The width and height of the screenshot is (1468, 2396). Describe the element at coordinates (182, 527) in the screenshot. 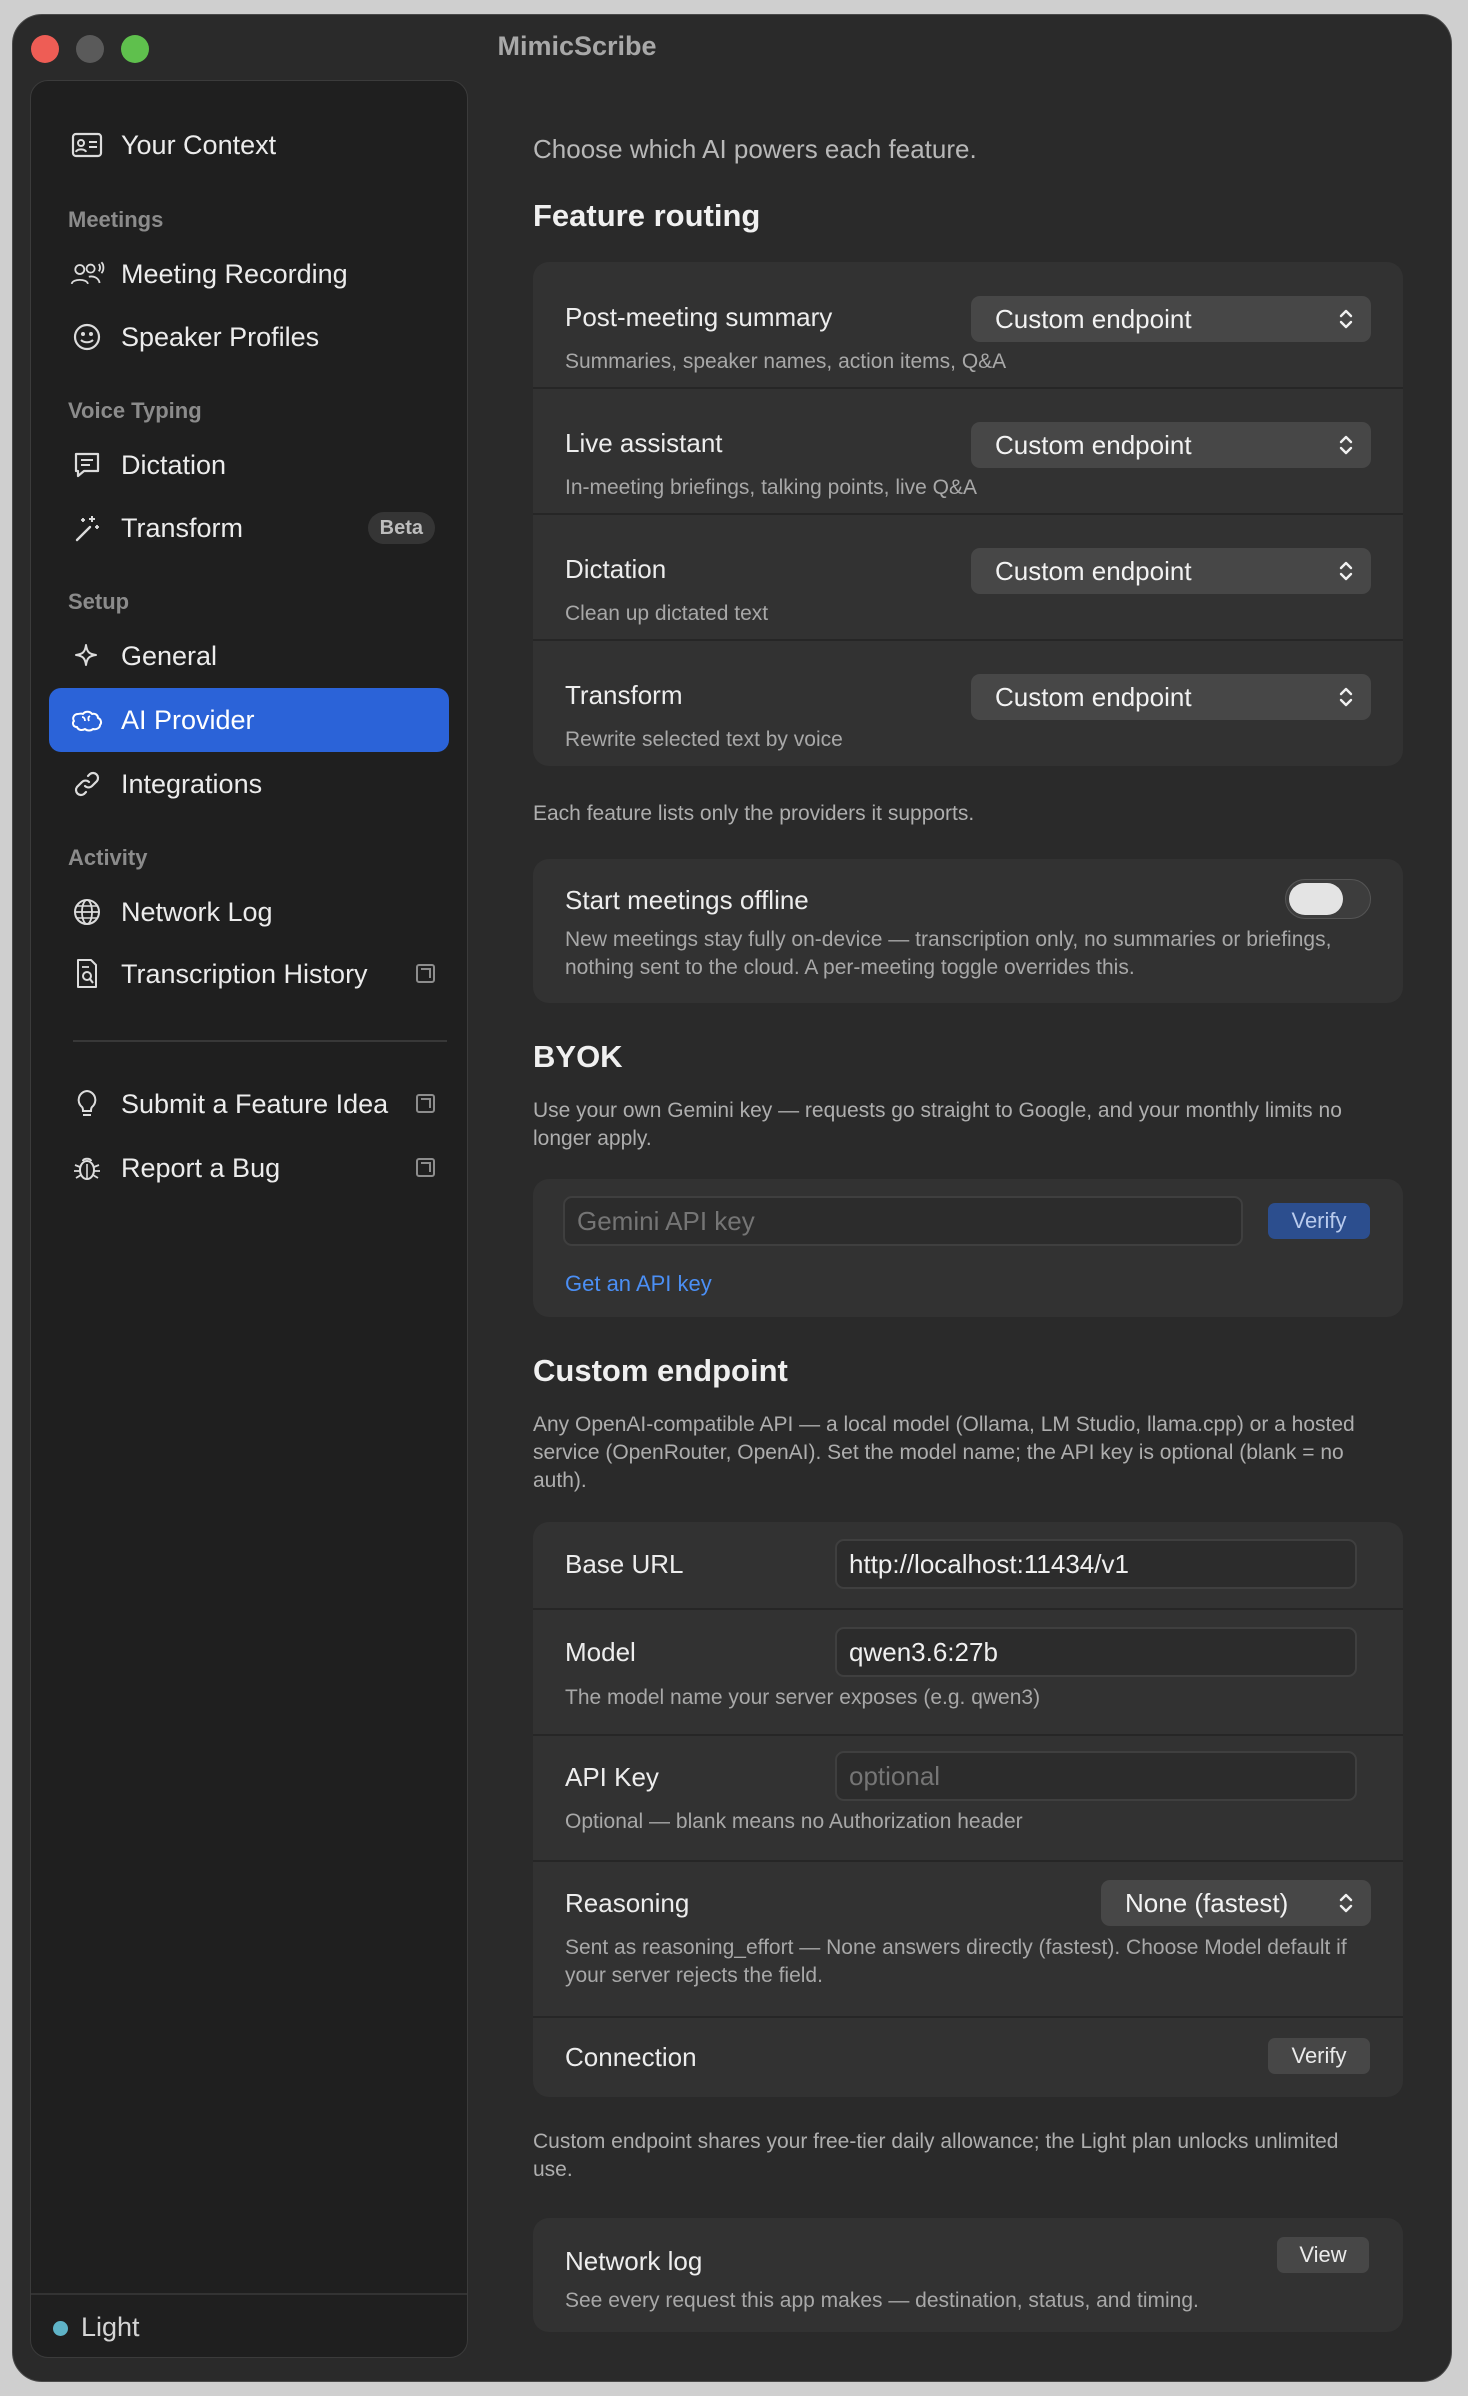

I see `sidebar-item-label: Transform` at that location.